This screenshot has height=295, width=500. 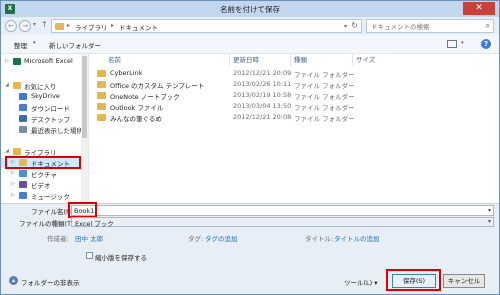 I want to click on address-bar: ▸ ライブラリ ▸ ドキュメント ▾ ↻, so click(x=206, y=26).